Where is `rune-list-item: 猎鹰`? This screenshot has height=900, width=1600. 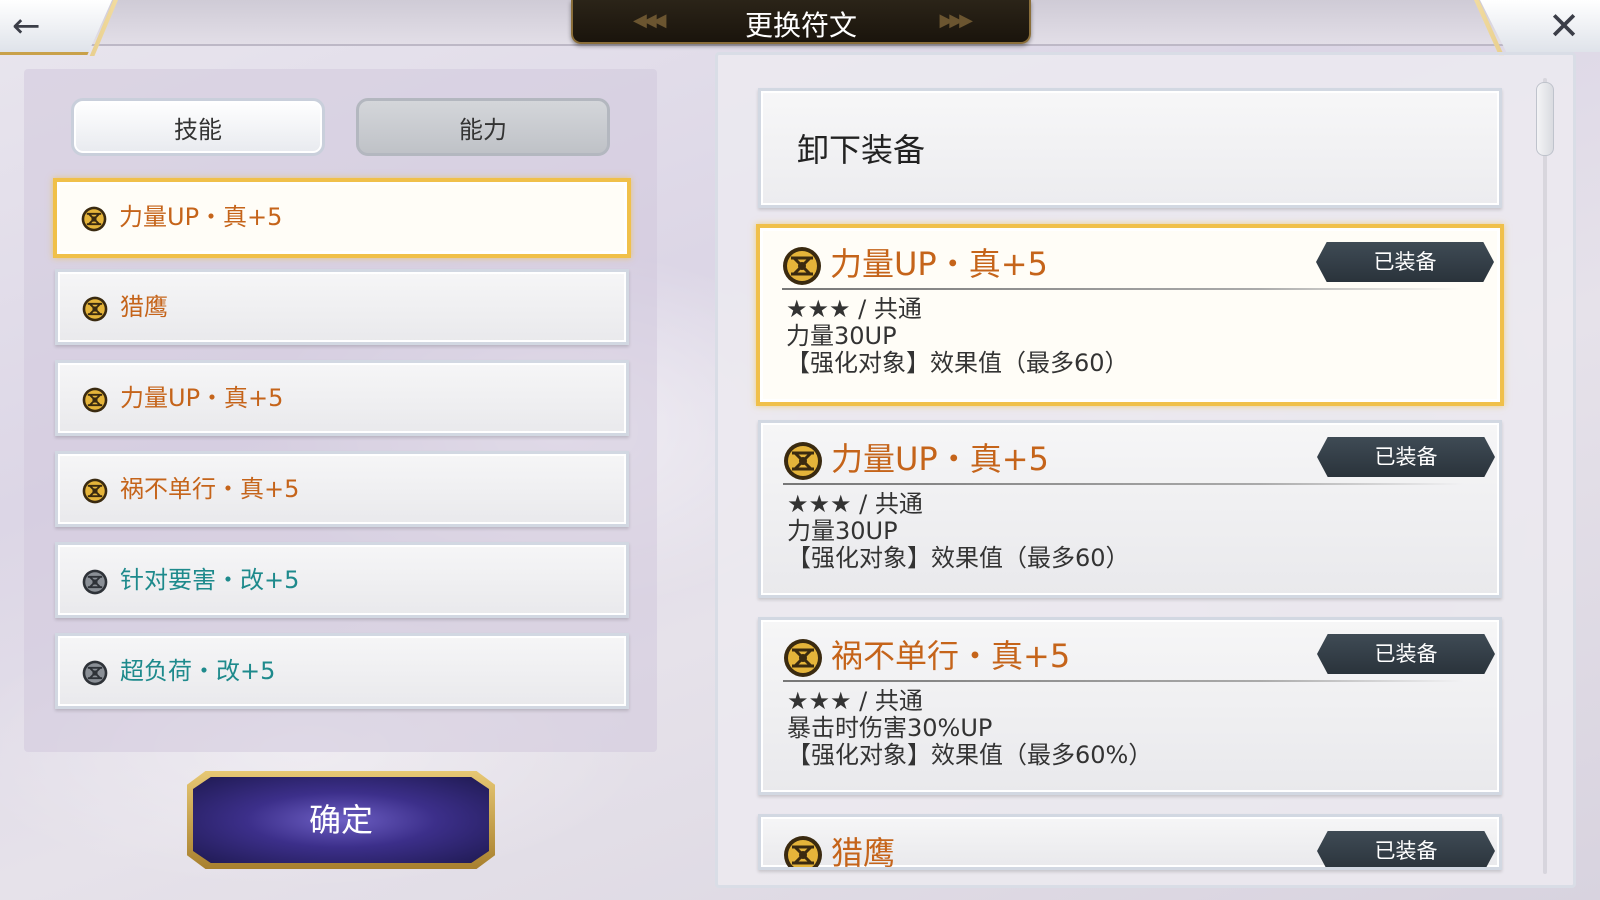 rune-list-item: 猎鹰 is located at coordinates (342, 307).